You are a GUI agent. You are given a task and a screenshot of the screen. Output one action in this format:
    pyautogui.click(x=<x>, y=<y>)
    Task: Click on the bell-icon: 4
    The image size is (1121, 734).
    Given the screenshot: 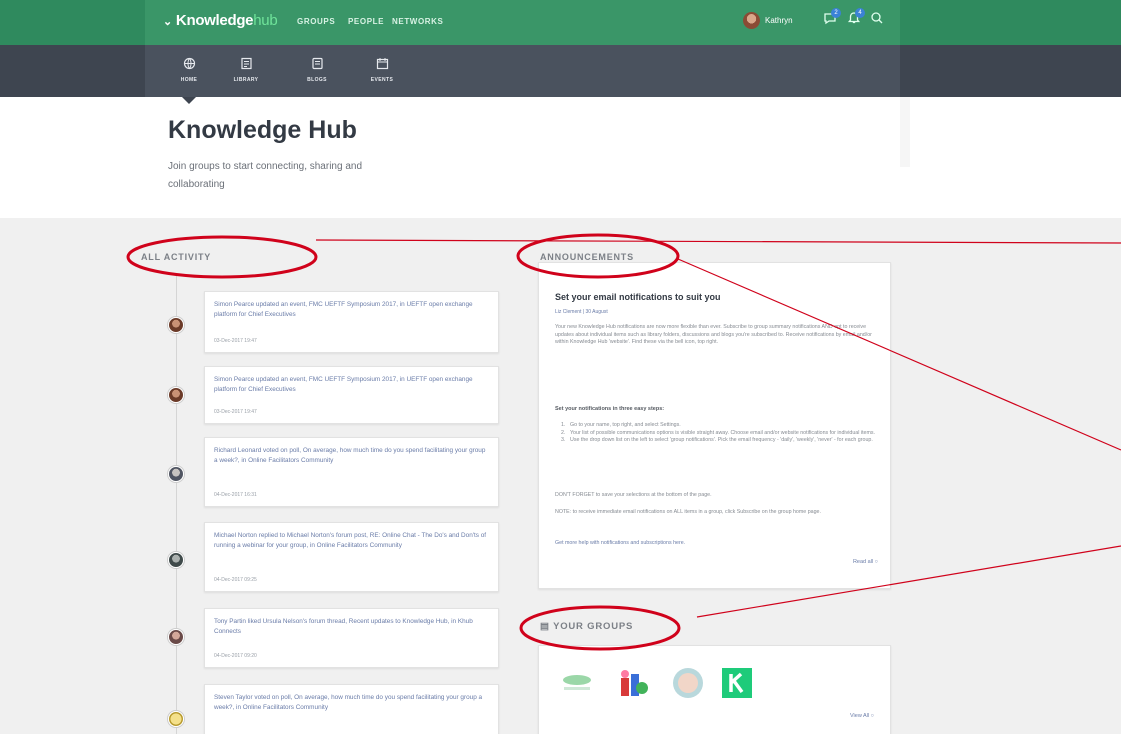 What is the action you would take?
    pyautogui.click(x=855, y=19)
    